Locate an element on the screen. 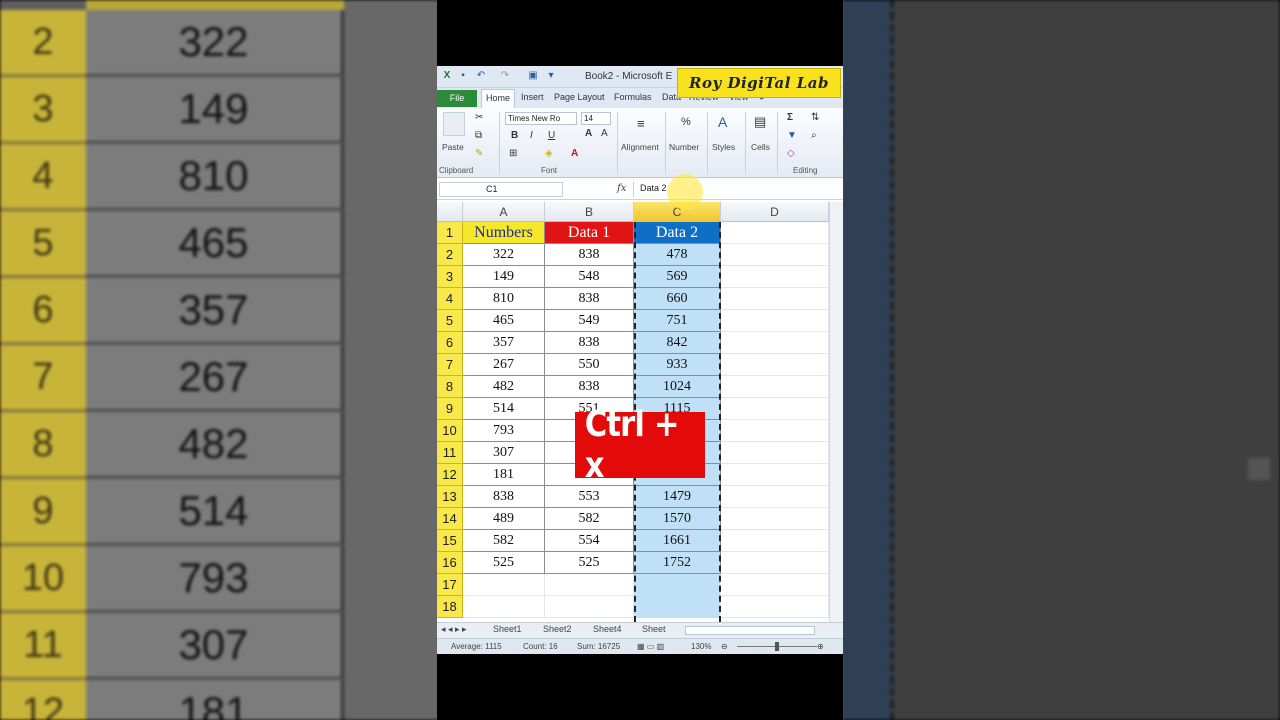  table-cell: 478 is located at coordinates (677, 255).